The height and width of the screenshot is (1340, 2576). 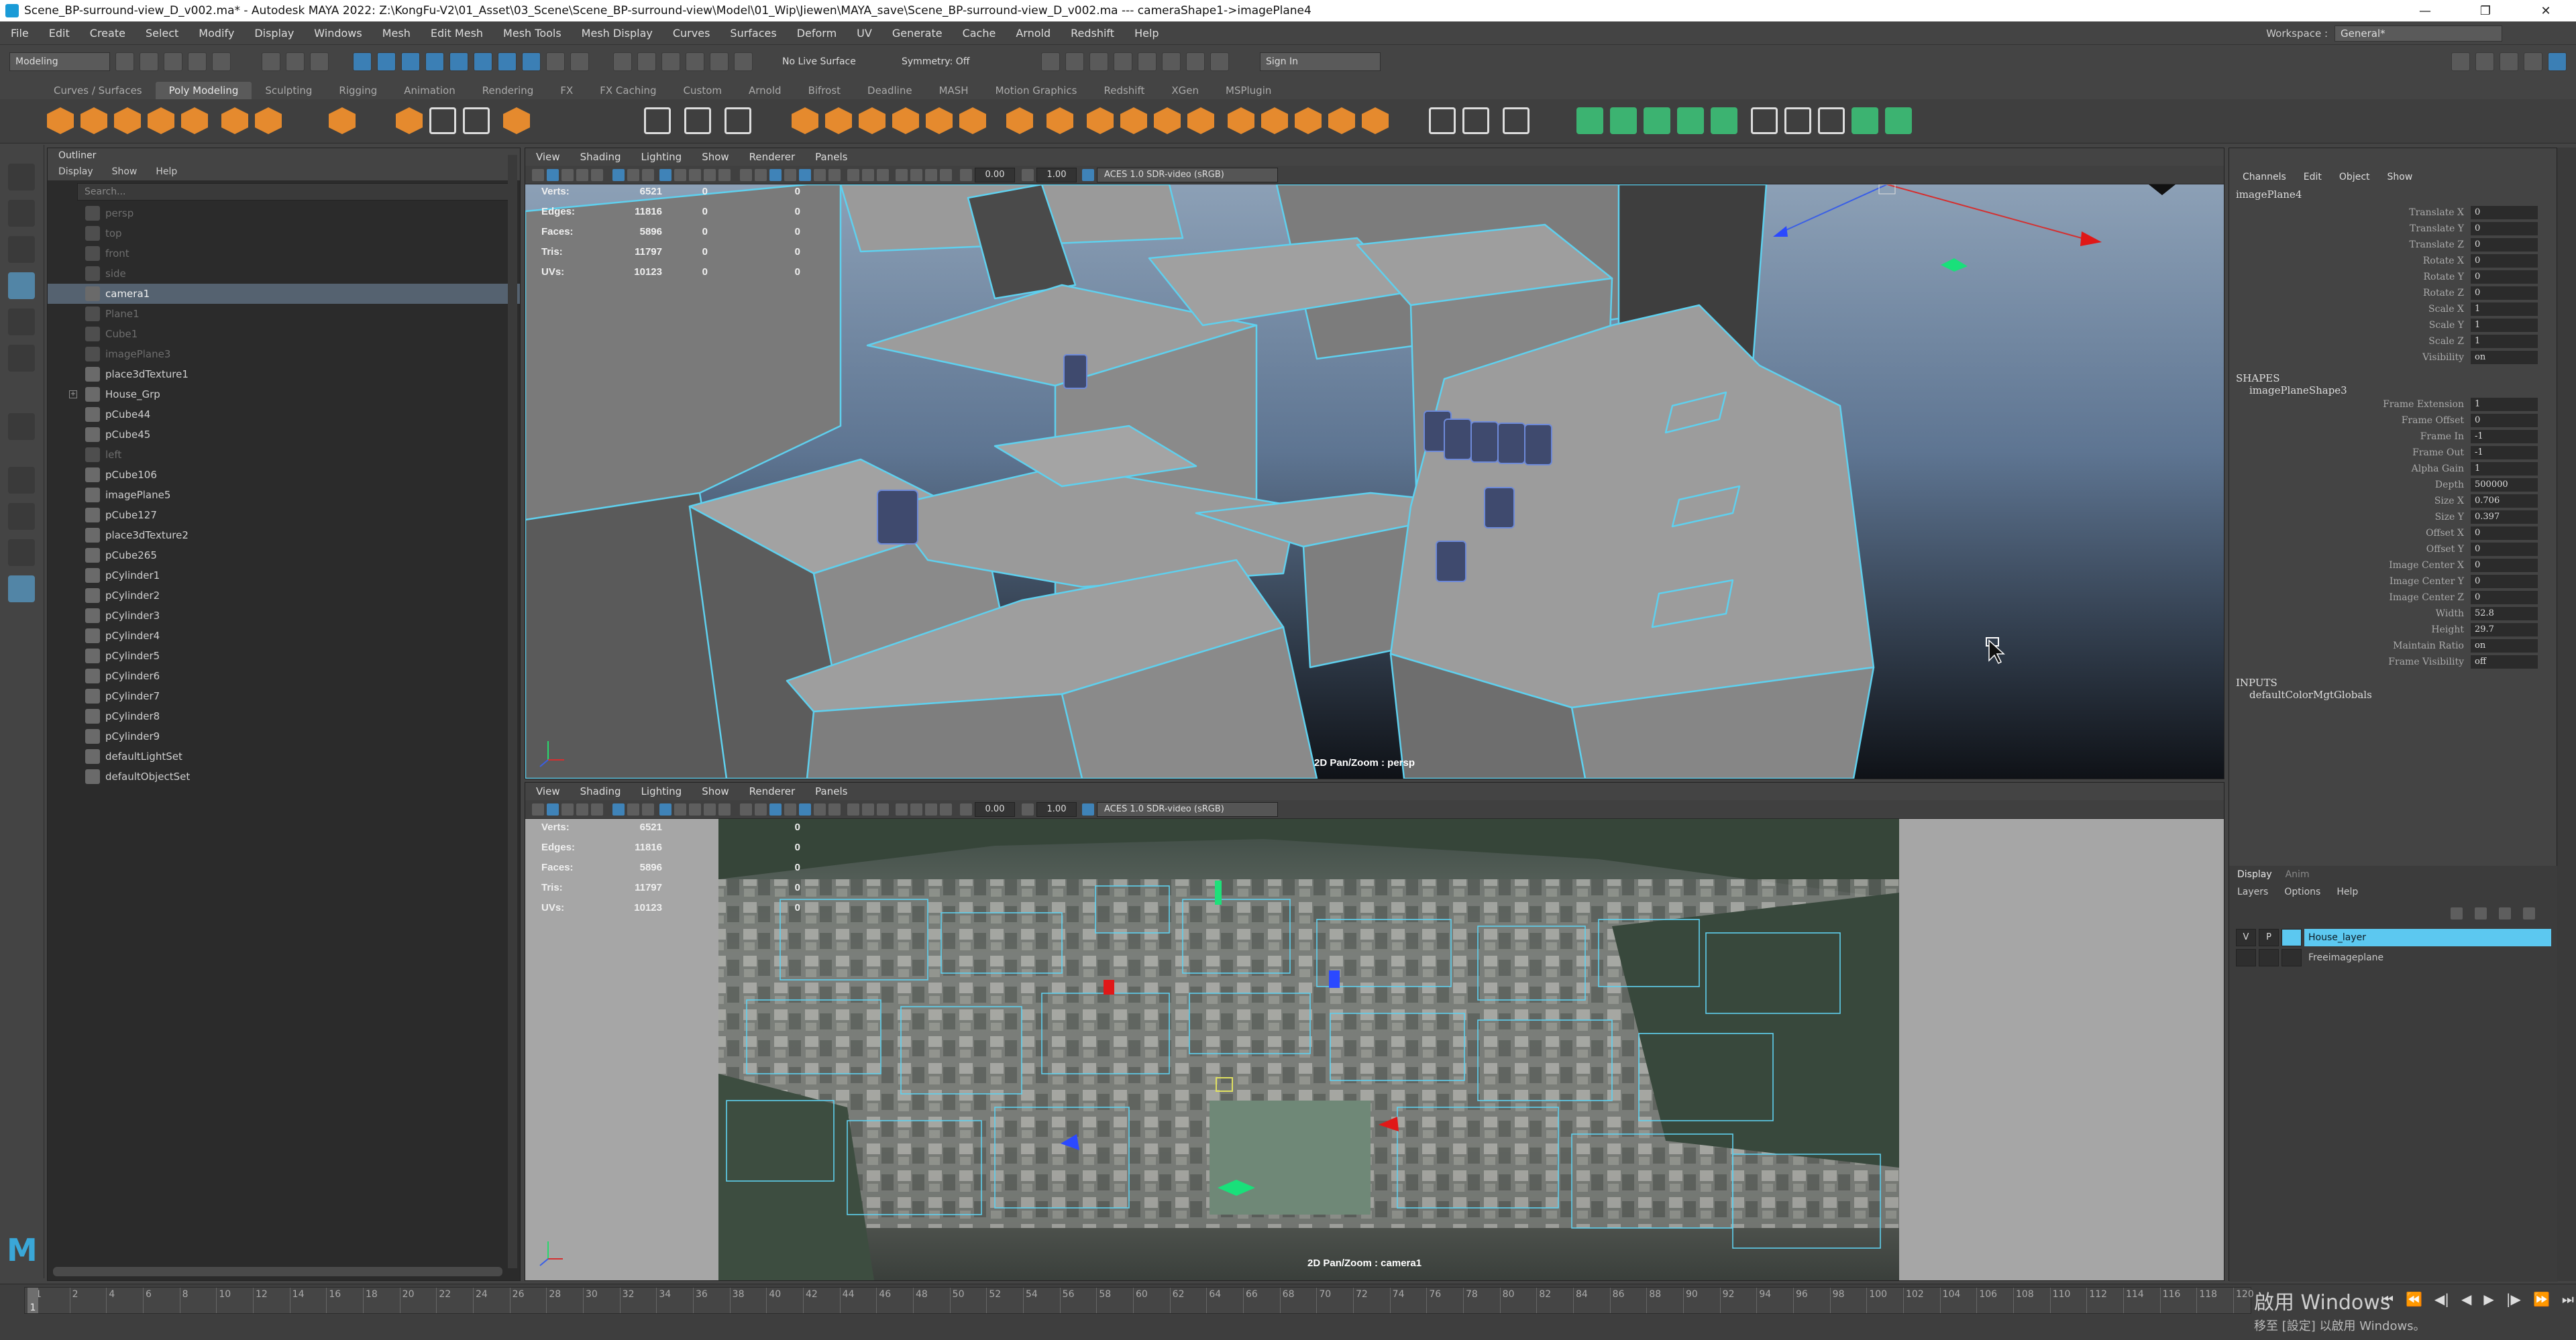 I want to click on boolean-union-icon, so click(x=805, y=120).